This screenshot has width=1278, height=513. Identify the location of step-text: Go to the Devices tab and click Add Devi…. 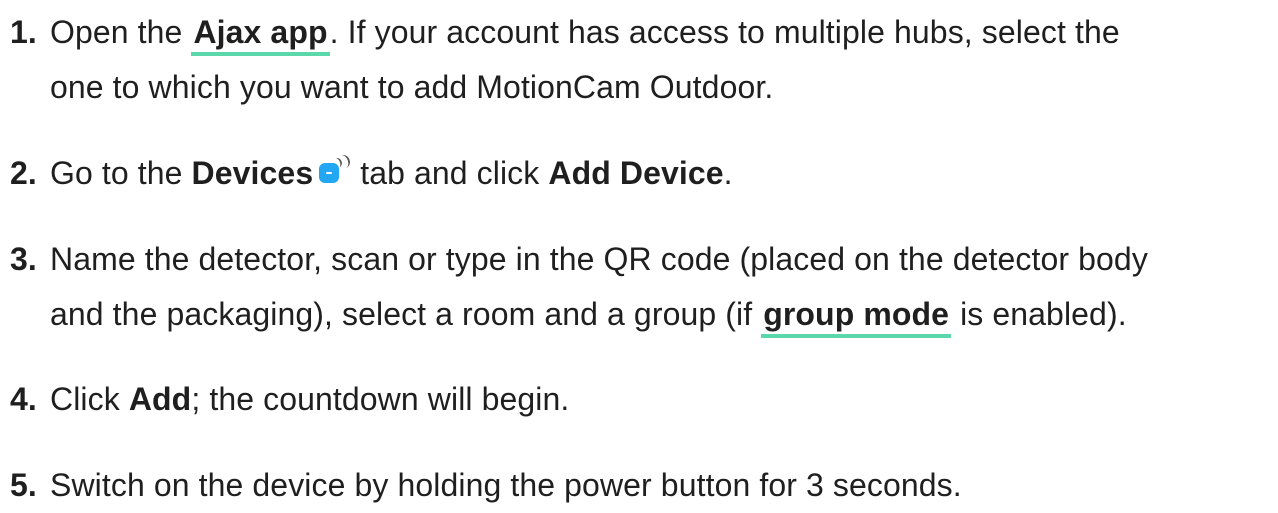
(391, 172).